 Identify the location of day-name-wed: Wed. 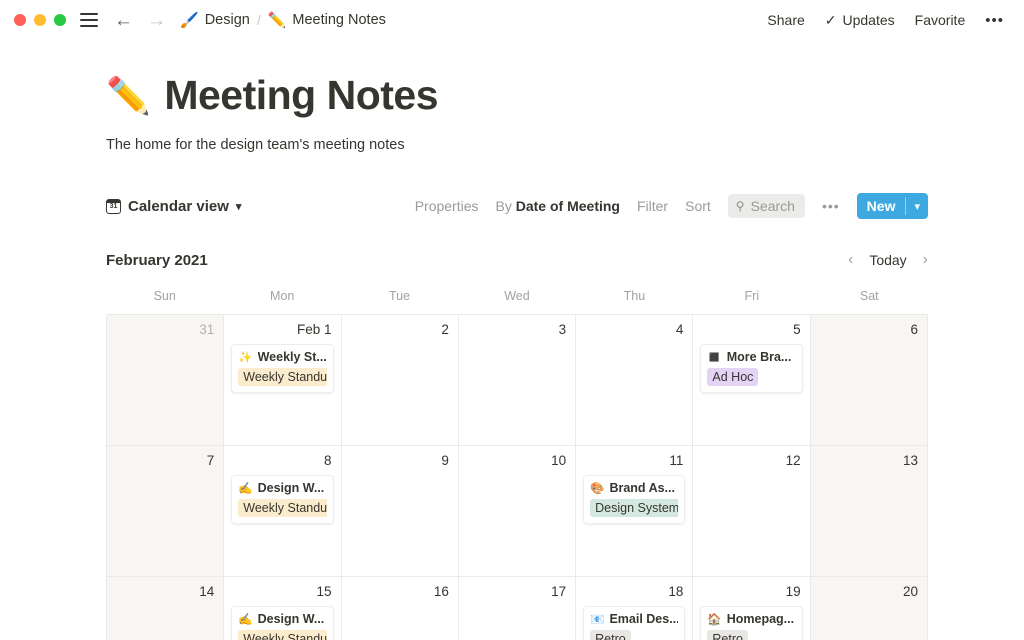
(517, 296).